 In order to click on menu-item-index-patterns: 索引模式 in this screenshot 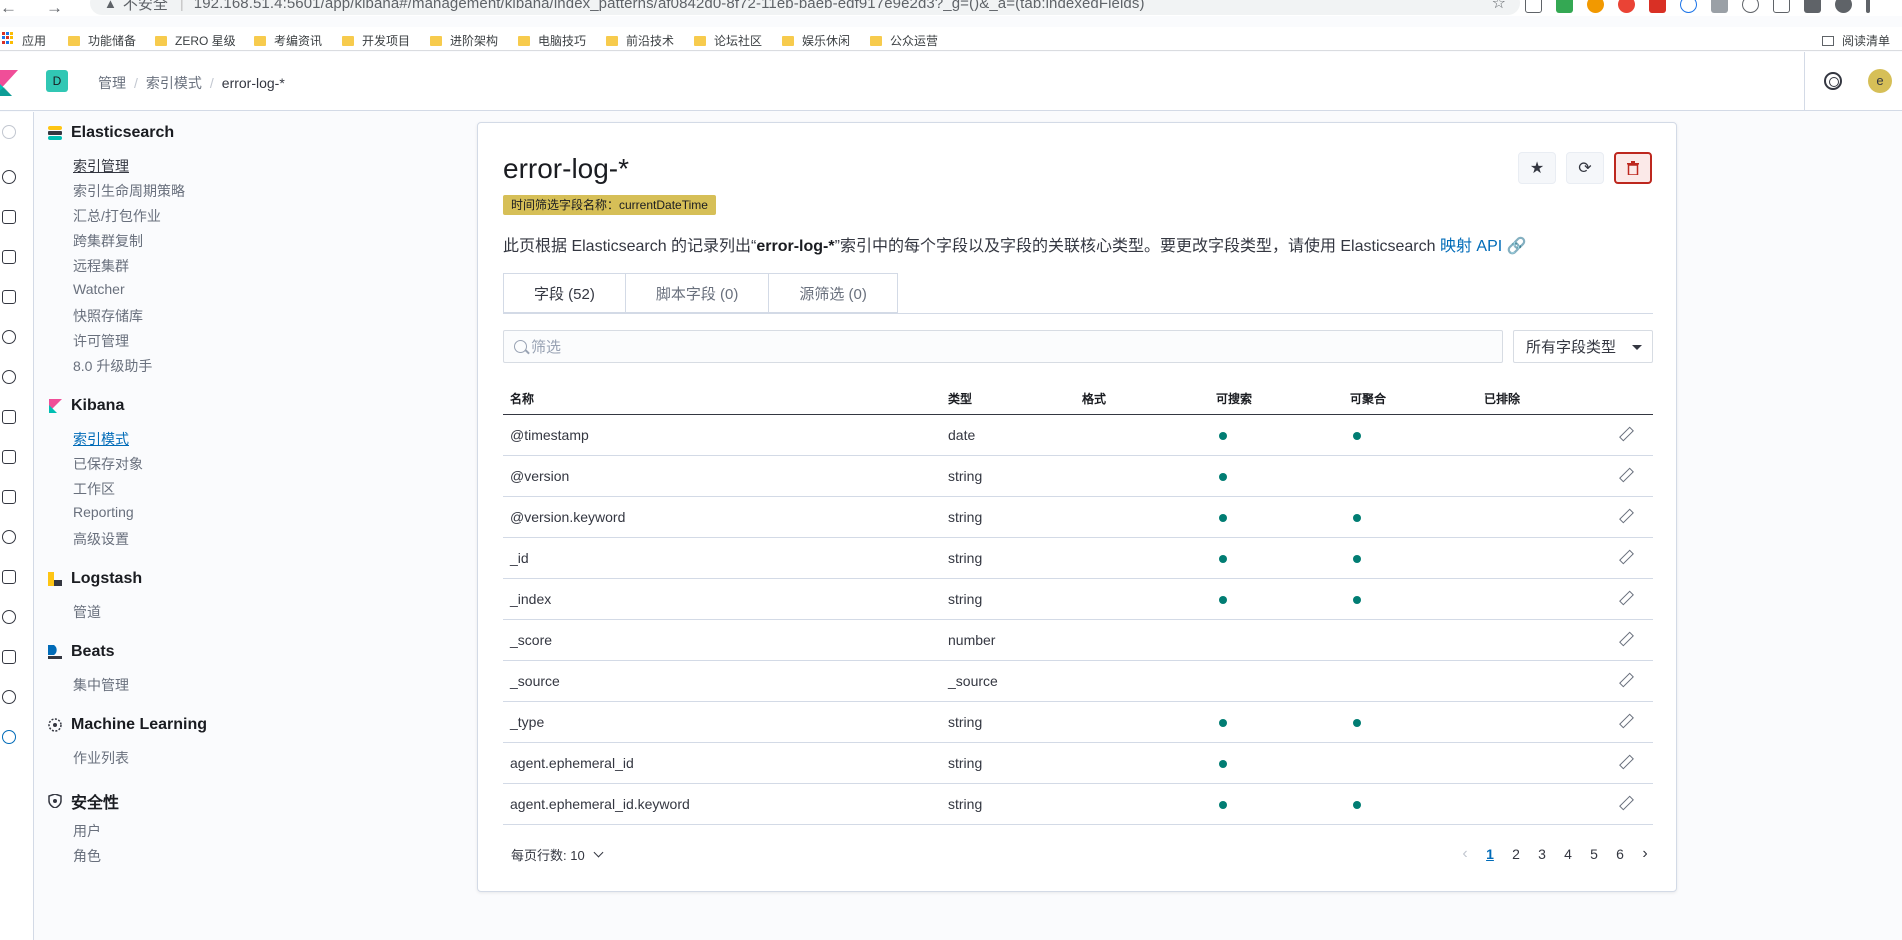, I will do `click(101, 439)`.